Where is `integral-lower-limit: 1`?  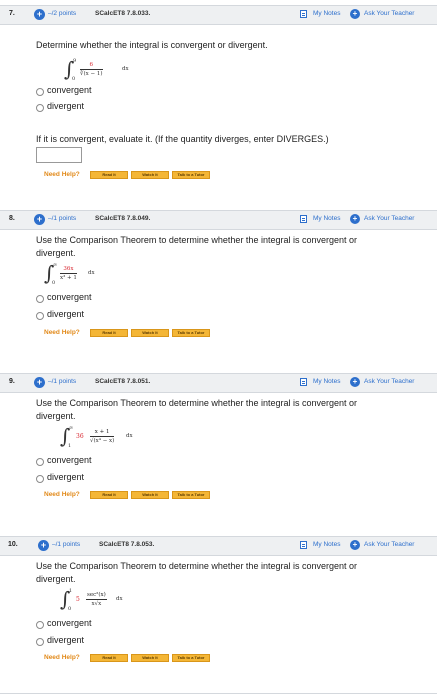
integral-lower-limit: 1 is located at coordinates (70, 446).